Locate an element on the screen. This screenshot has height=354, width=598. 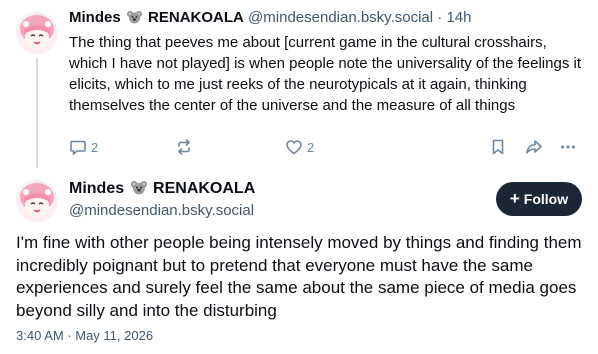
post-timestamp: 3:40 AM · May 11, 2026 is located at coordinates (84, 335).